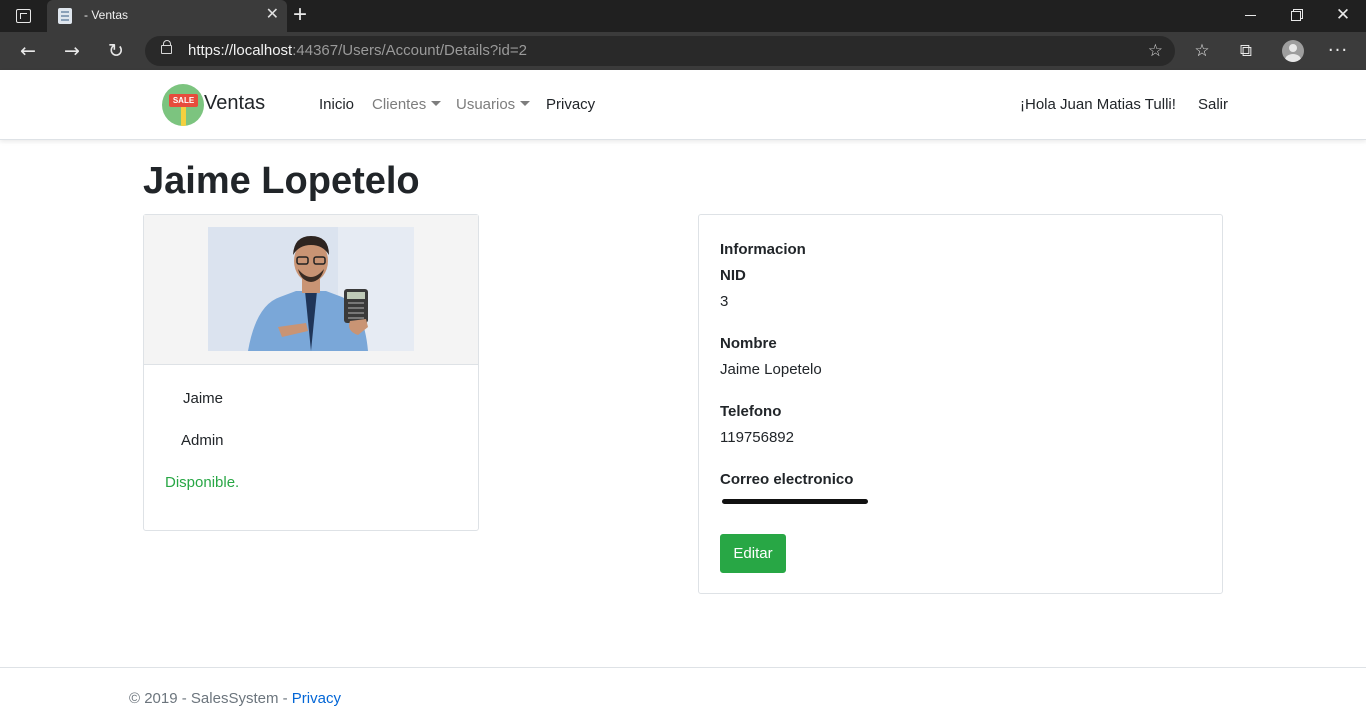 The height and width of the screenshot is (726, 1366). What do you see at coordinates (771, 369) in the screenshot?
I see `name-value: Jaime Lopetelo` at bounding box center [771, 369].